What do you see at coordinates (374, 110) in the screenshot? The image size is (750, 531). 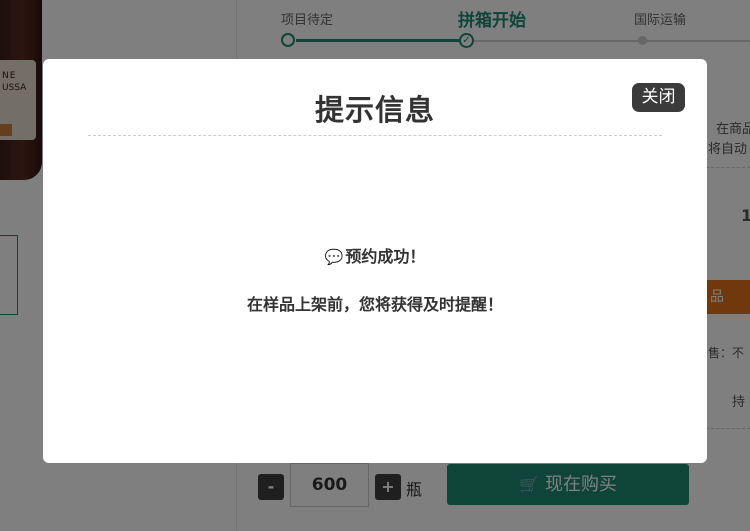 I see `dialog-title: 提示信息` at bounding box center [374, 110].